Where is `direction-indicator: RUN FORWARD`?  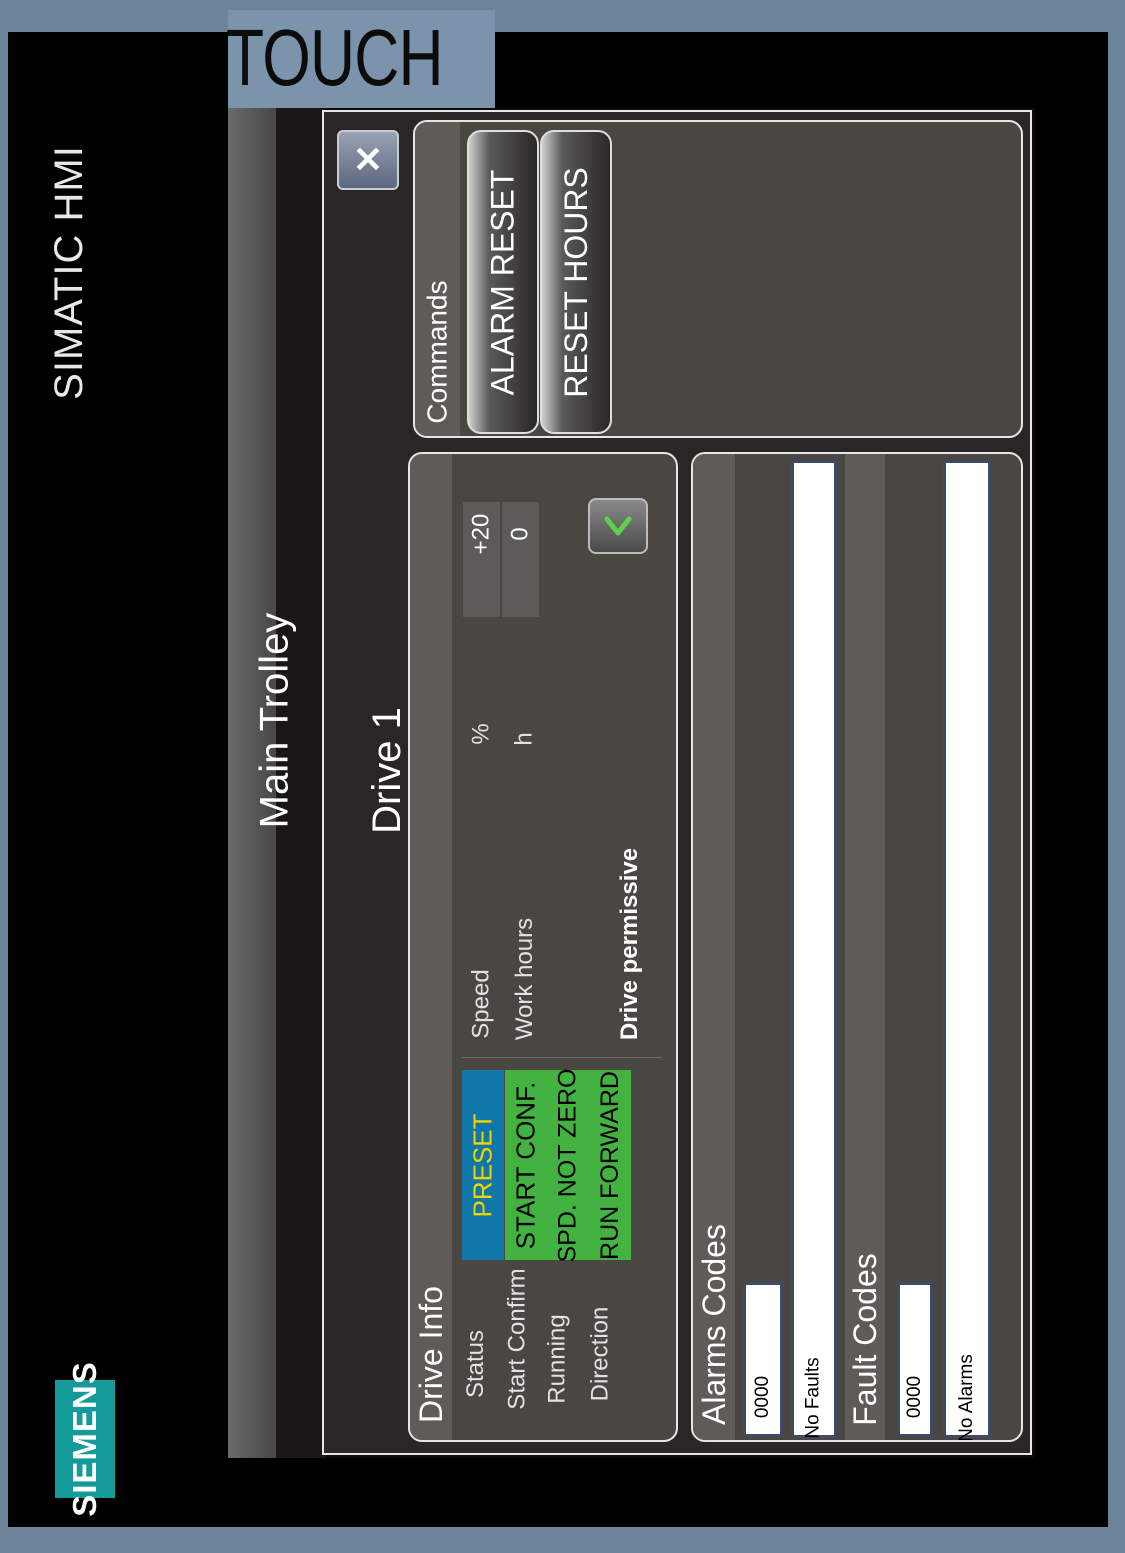
direction-indicator: RUN FORWARD is located at coordinates (610, 1165).